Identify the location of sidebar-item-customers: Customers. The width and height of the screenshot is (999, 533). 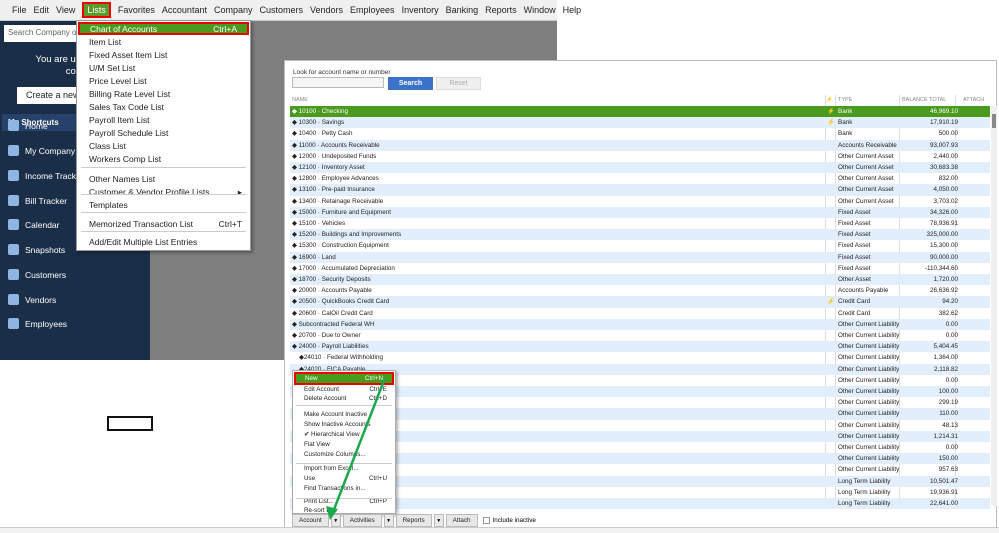
(37, 274).